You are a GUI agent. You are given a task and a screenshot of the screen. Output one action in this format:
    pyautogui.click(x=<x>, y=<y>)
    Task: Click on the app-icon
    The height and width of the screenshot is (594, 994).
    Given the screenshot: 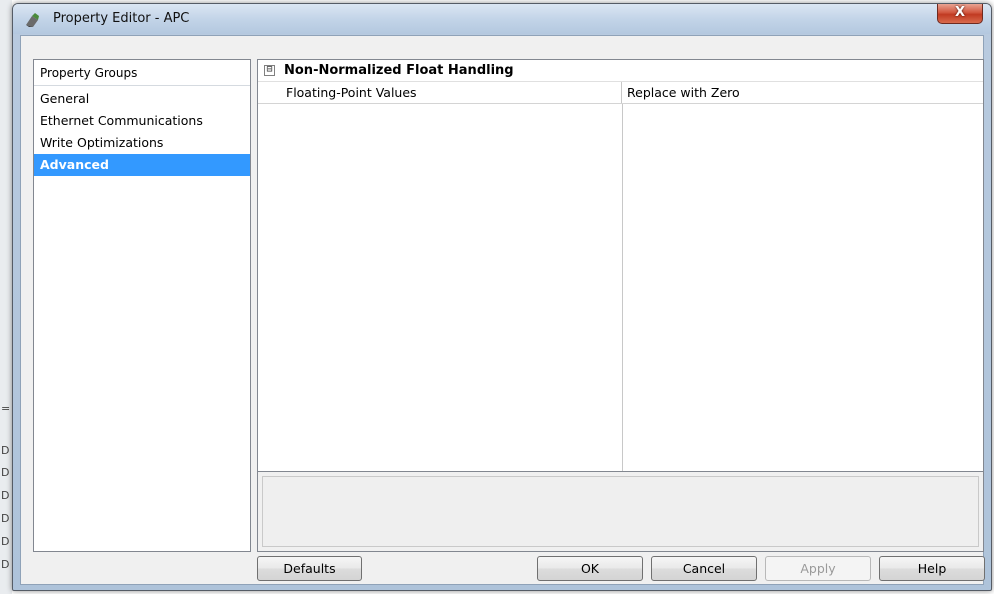 What is the action you would take?
    pyautogui.click(x=32, y=20)
    